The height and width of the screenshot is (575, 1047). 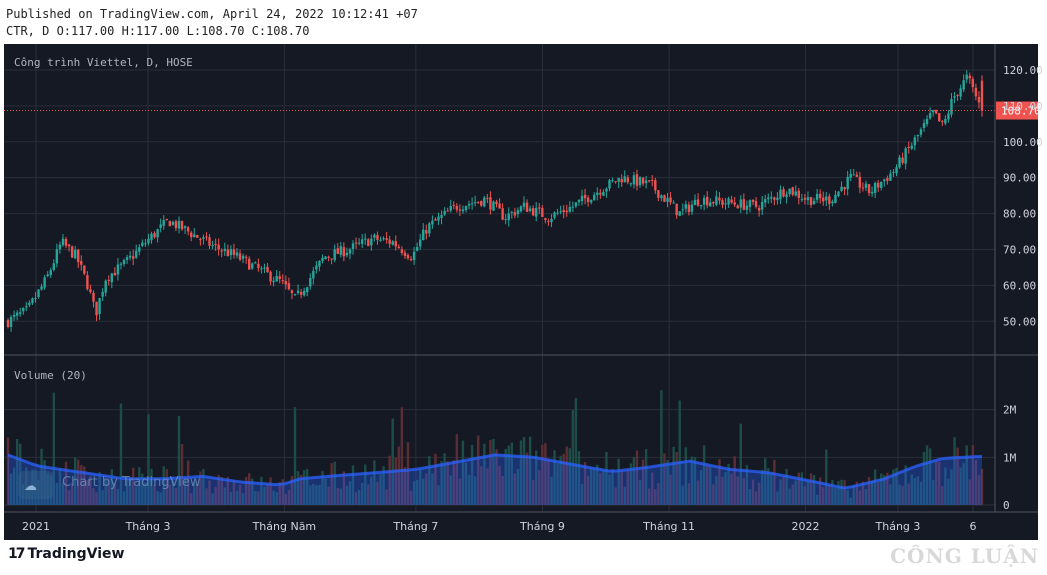 I want to click on volume-tick-label: 2M, so click(x=1010, y=410).